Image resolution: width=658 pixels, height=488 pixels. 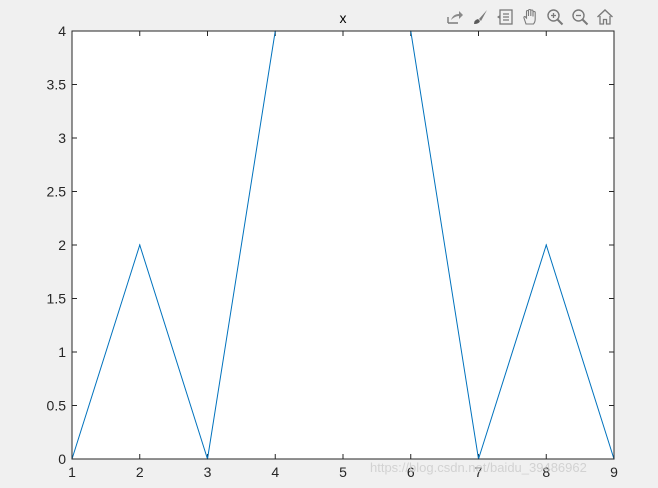 I want to click on brush-icon, so click(x=480, y=17).